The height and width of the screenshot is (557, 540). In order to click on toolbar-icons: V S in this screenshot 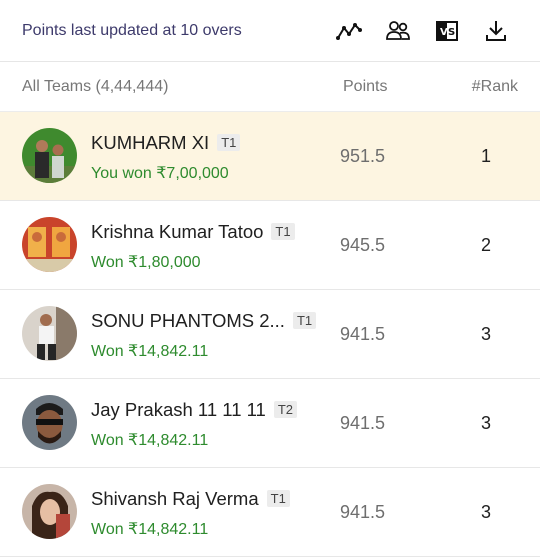, I will do `click(422, 31)`.